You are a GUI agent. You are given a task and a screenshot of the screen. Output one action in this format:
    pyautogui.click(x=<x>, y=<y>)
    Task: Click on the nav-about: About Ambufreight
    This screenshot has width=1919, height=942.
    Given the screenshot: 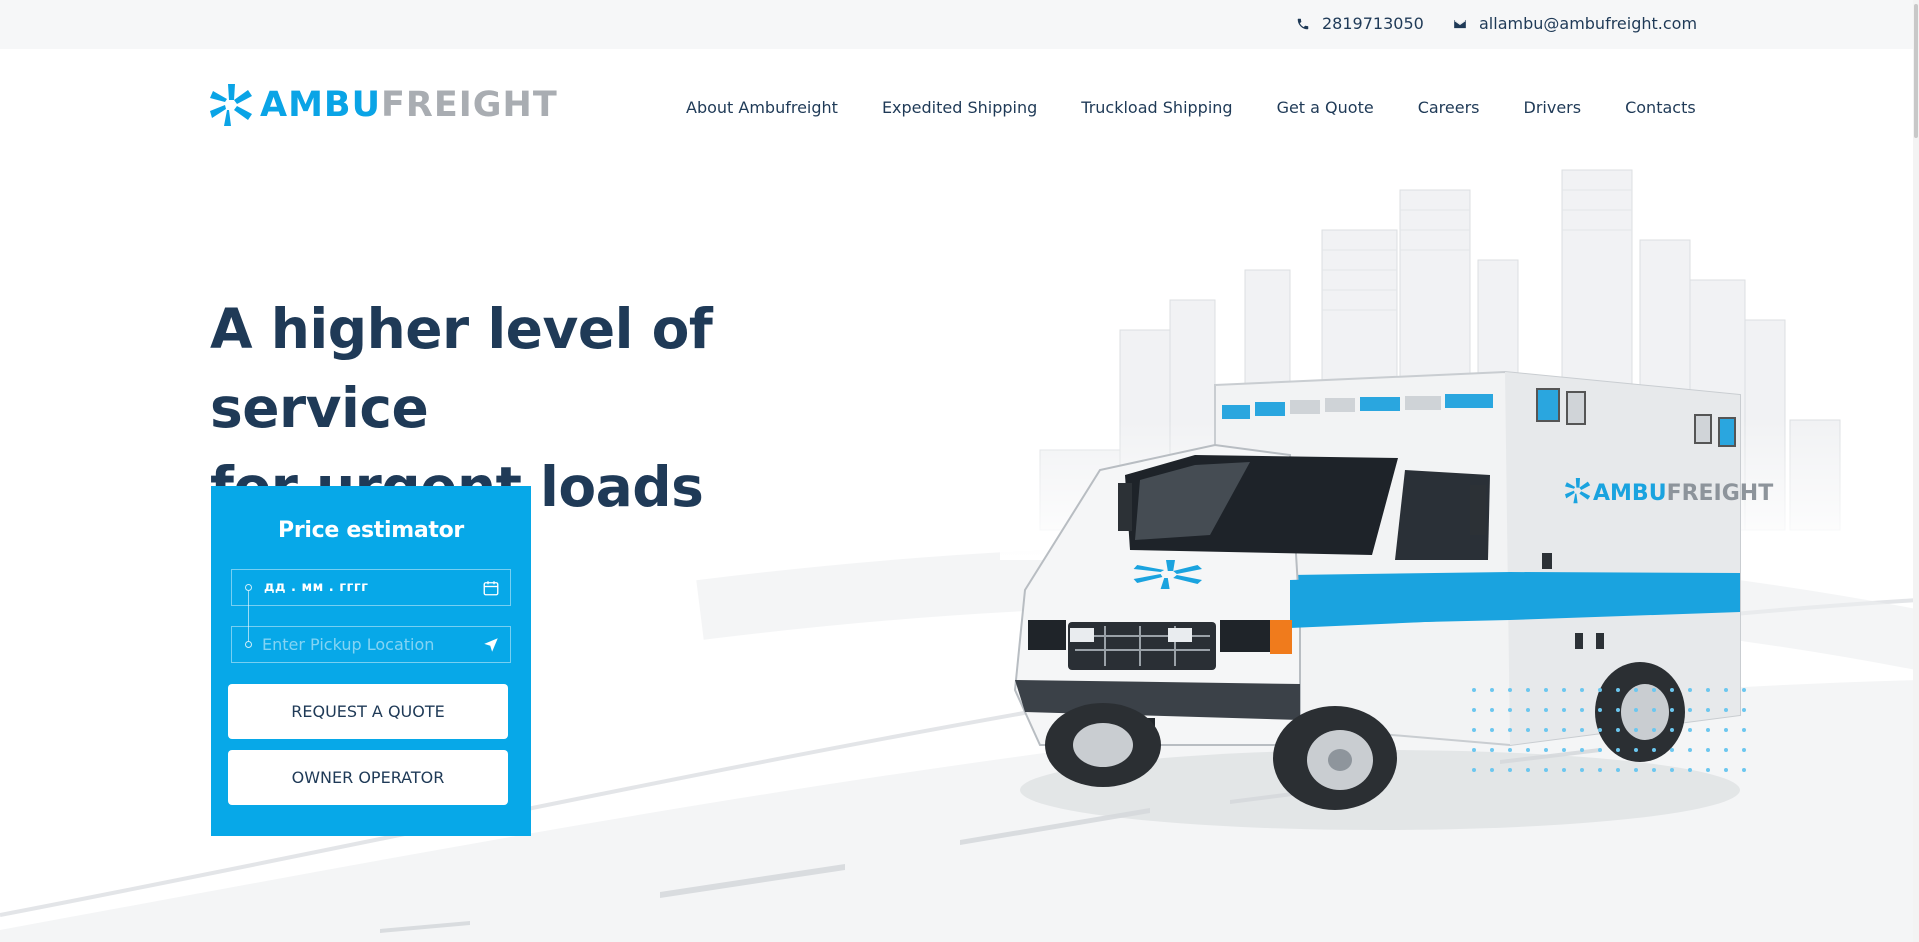 What is the action you would take?
    pyautogui.click(x=762, y=107)
    